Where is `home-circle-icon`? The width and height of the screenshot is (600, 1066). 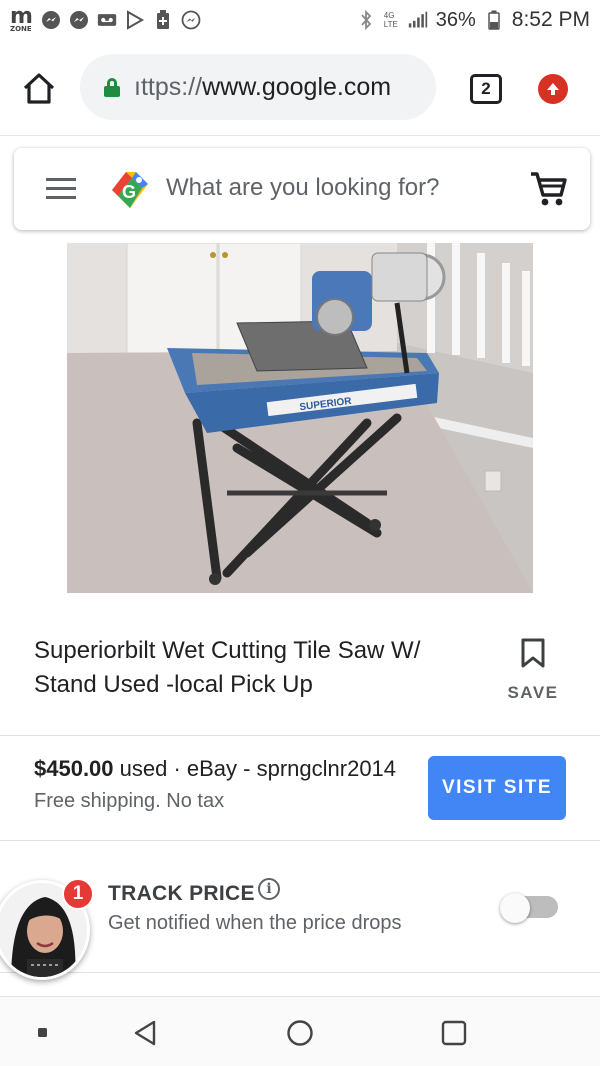 home-circle-icon is located at coordinates (300, 1033).